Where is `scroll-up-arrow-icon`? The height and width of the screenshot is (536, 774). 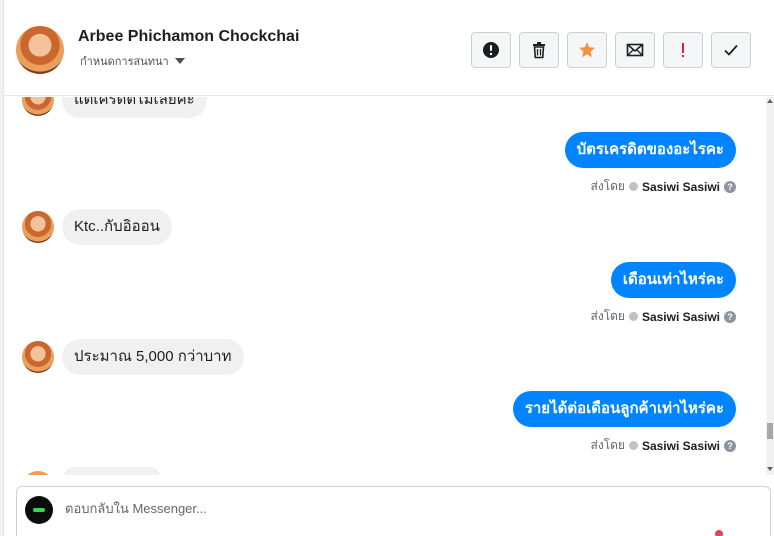 scroll-up-arrow-icon is located at coordinates (770, 101).